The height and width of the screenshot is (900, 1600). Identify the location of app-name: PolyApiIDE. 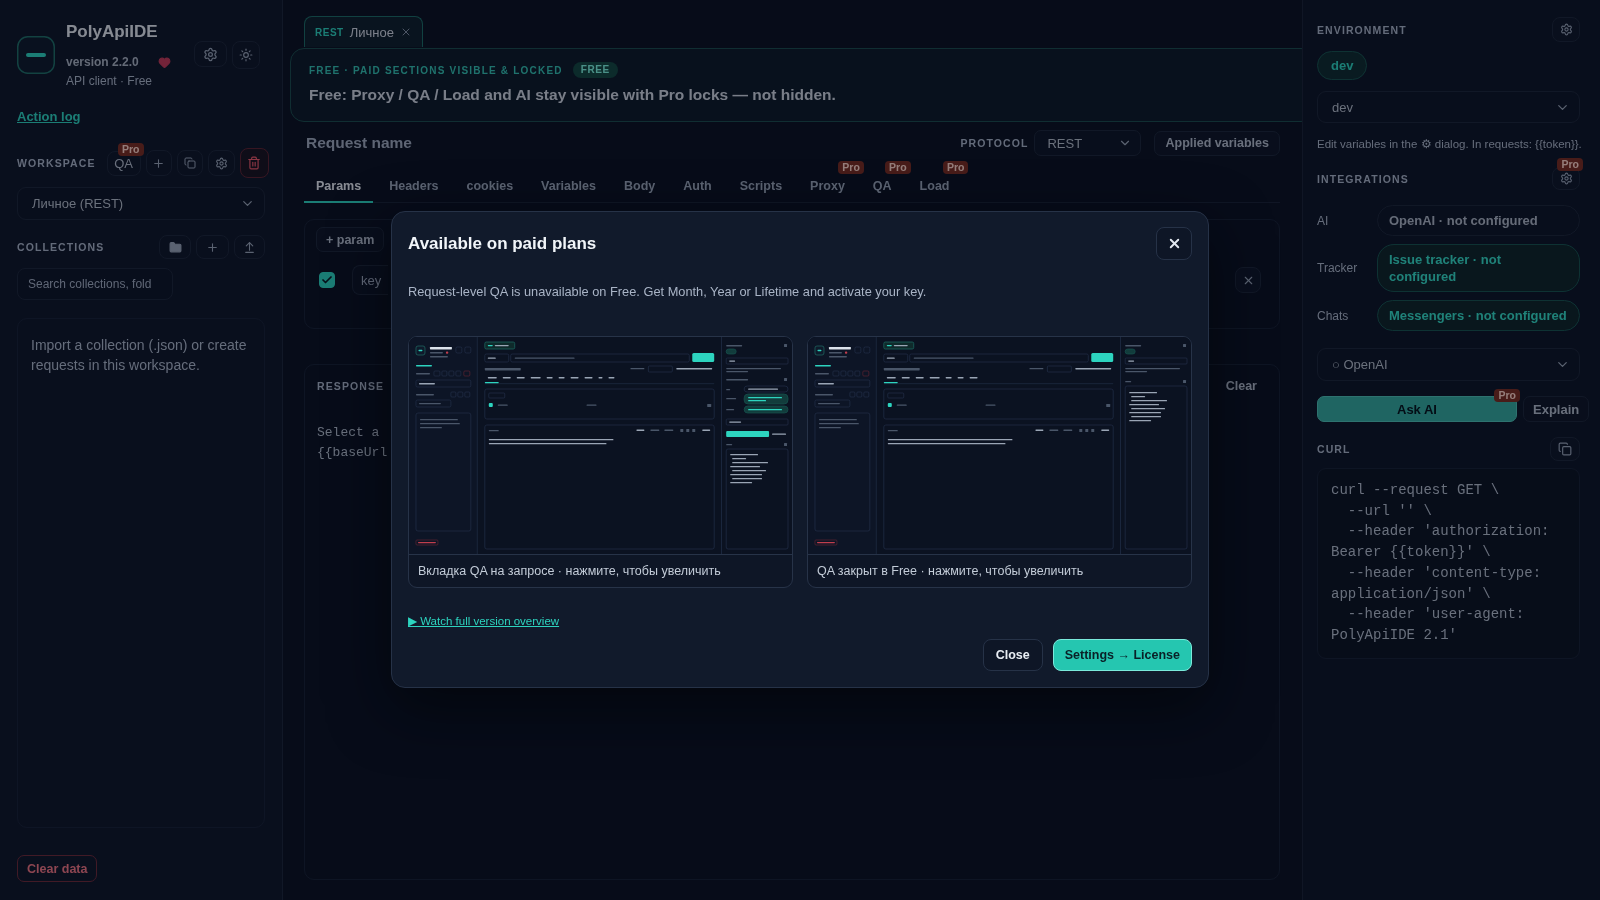
(112, 32).